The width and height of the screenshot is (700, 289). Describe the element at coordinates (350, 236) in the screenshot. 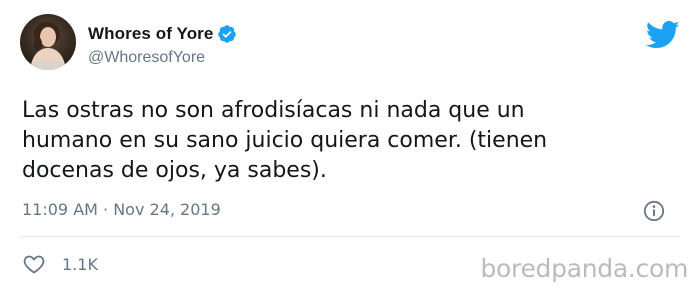

I see `divider` at that location.